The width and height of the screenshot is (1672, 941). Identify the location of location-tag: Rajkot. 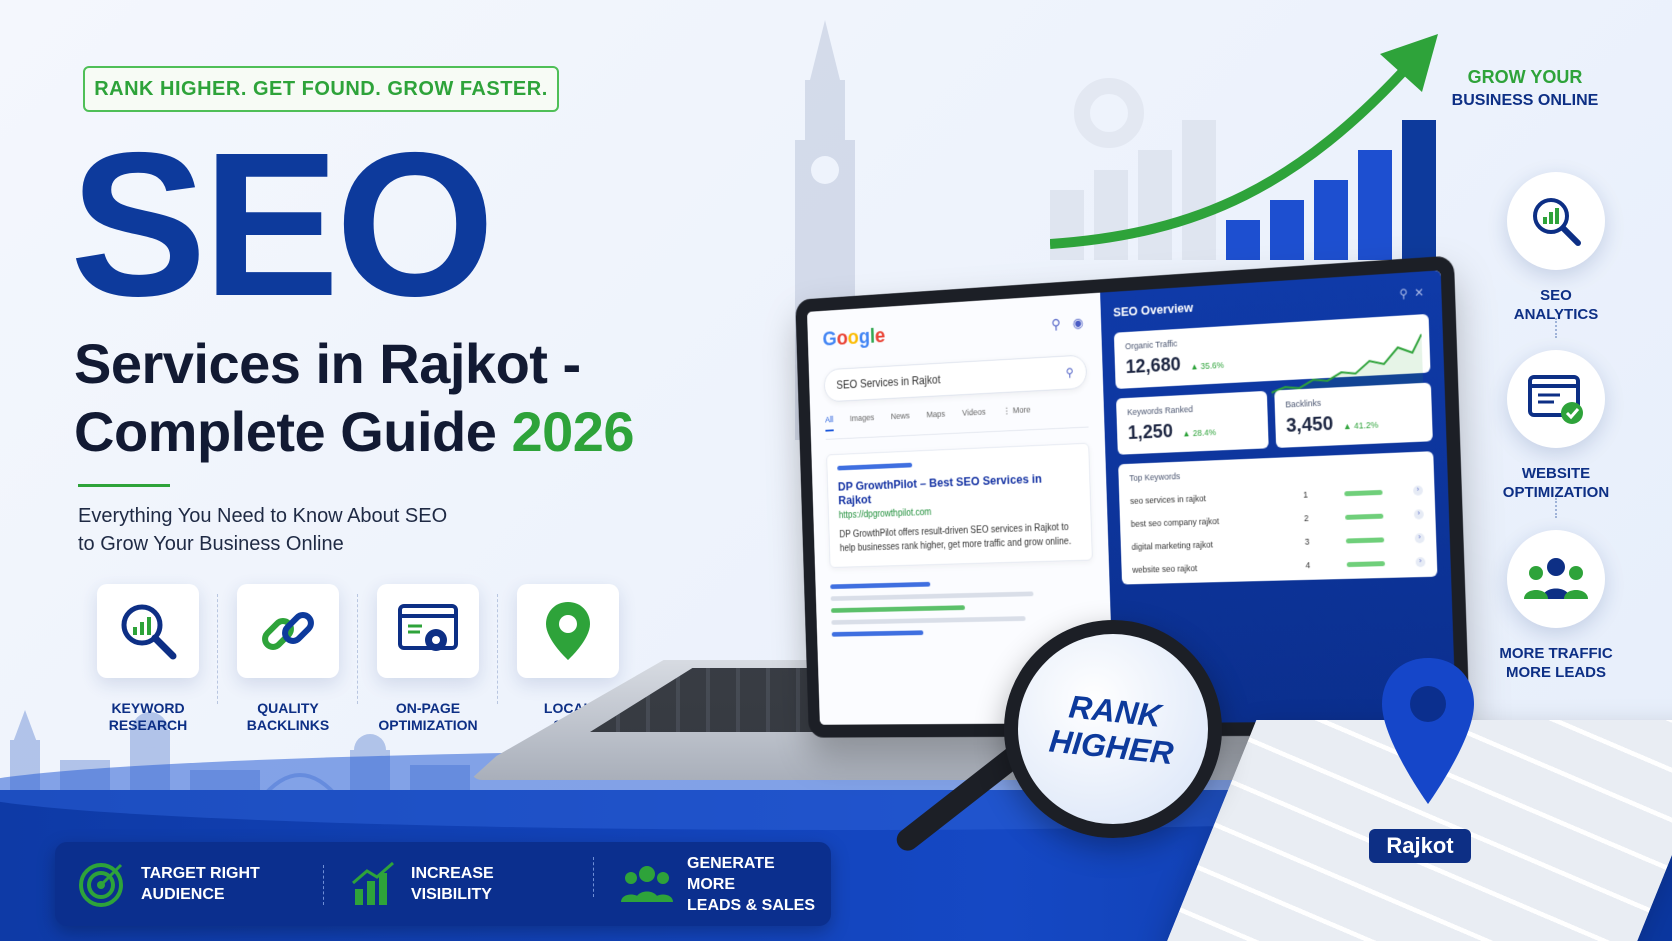
(1420, 846).